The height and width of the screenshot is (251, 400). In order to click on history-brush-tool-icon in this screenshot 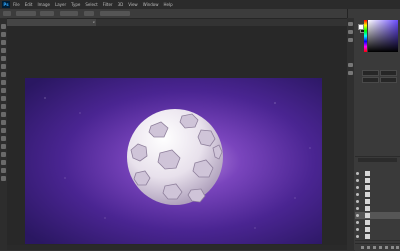, I will do `click(3, 98)`.